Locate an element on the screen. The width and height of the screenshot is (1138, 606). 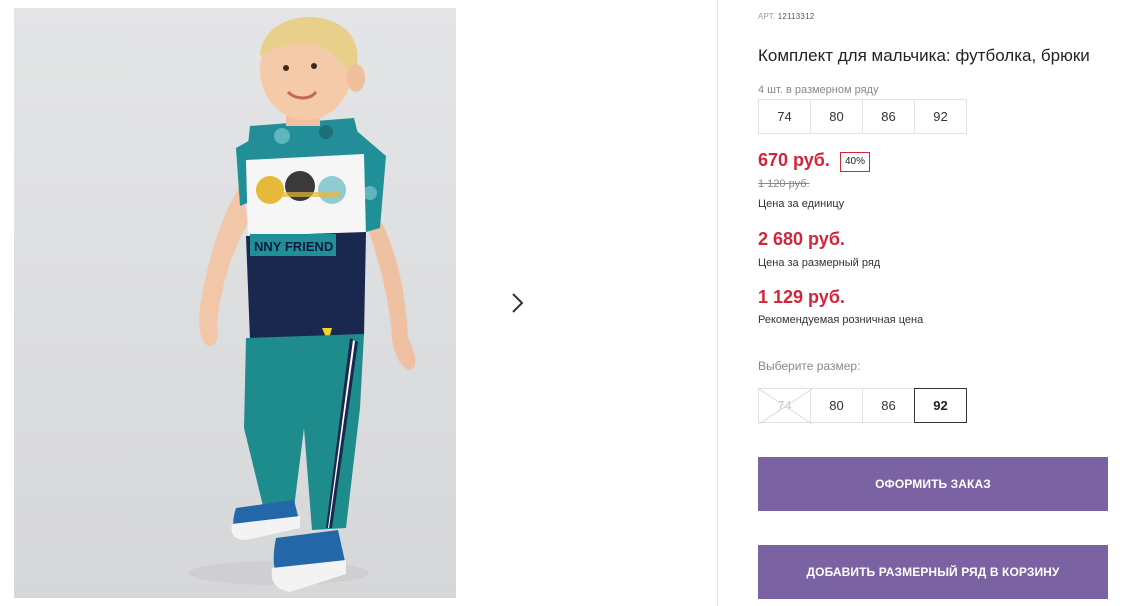
pack-quantity-note: 4 шт. в размерном ряду is located at coordinates (818, 90).